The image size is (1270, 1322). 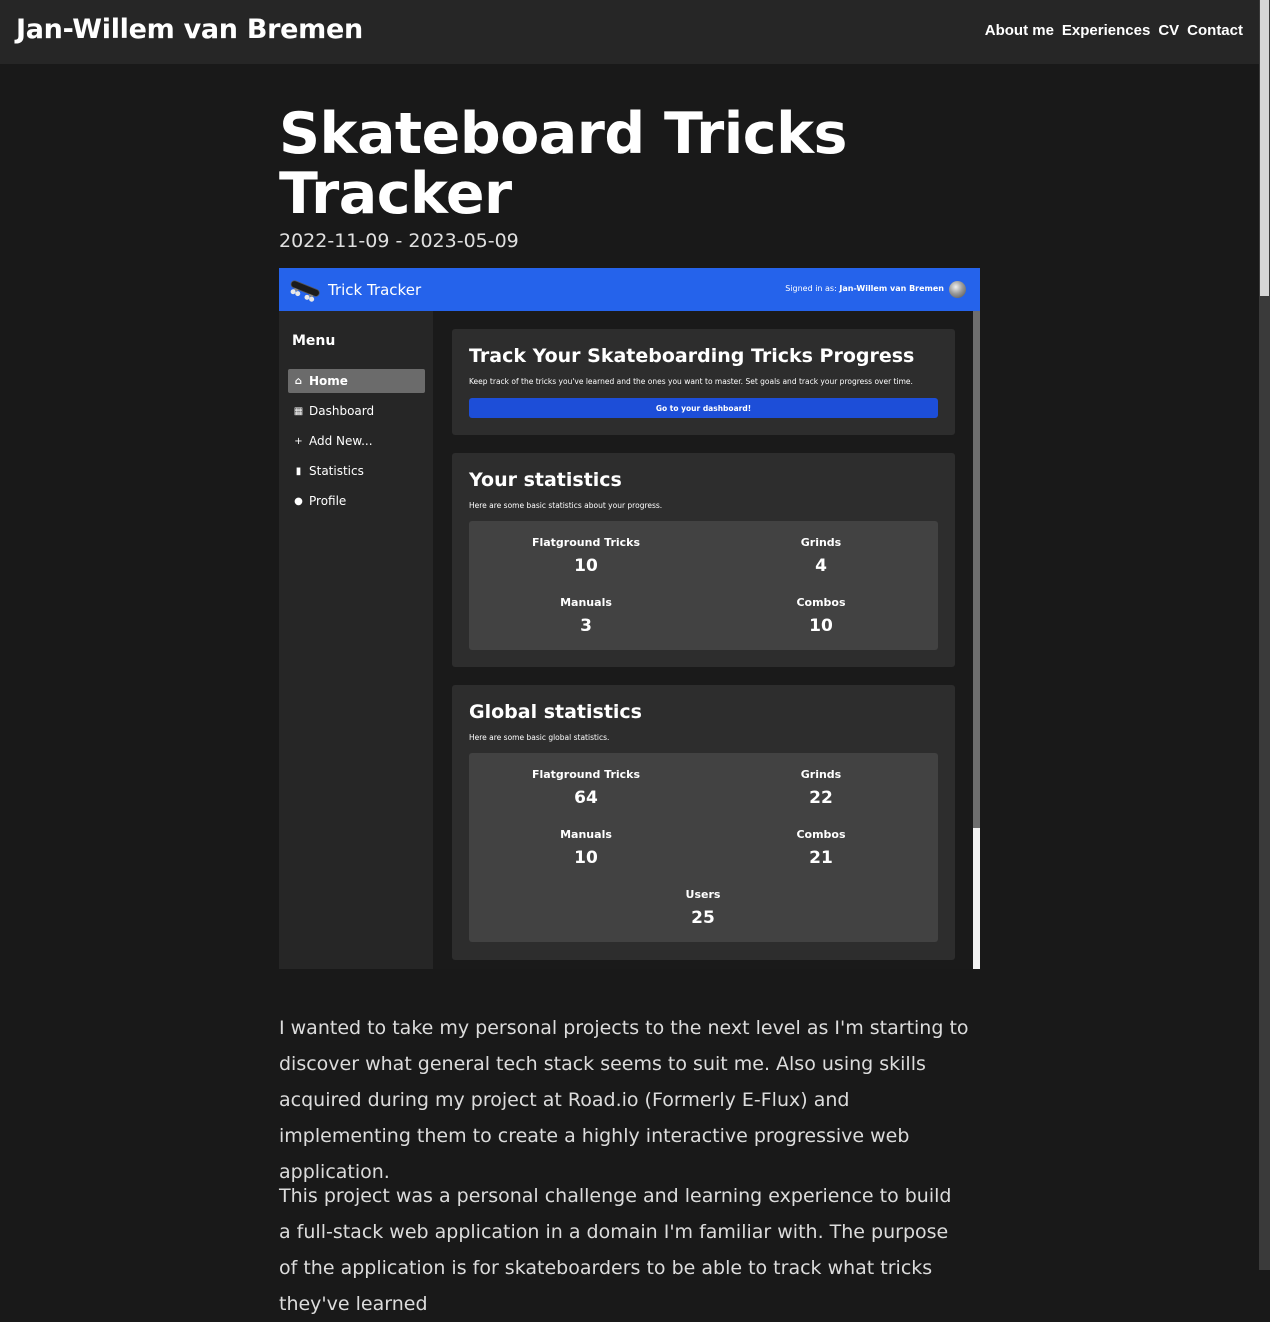 I want to click on stat-flatground-tricks: Flatground Tricks 10, so click(x=586, y=556).